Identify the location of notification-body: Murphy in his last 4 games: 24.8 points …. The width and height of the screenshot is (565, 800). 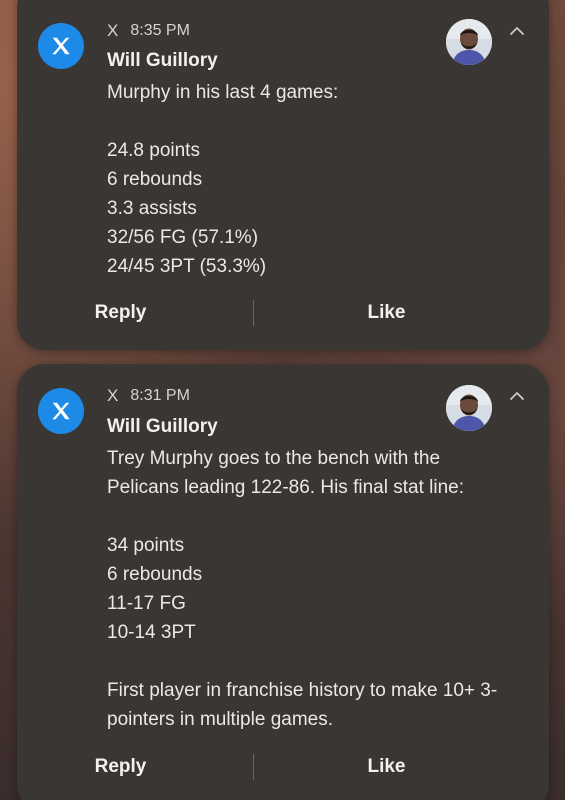
(223, 179).